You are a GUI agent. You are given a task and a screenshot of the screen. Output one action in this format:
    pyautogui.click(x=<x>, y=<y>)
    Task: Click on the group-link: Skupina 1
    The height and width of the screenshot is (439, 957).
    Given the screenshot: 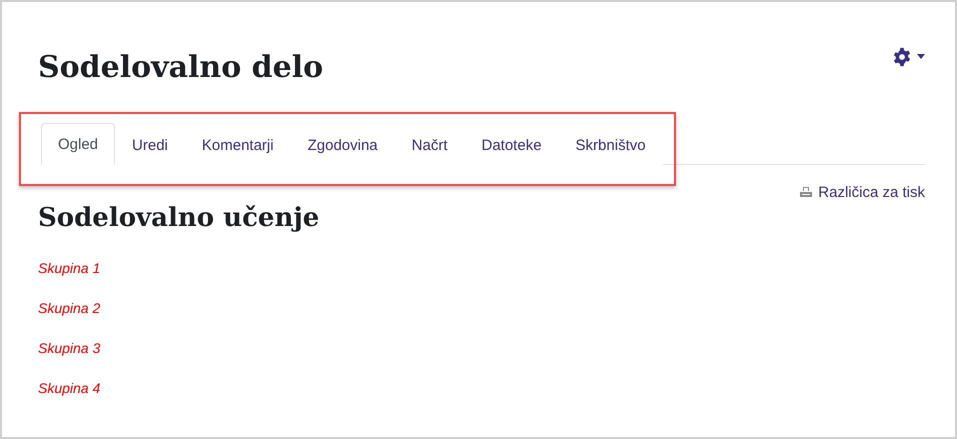 What is the action you would take?
    pyautogui.click(x=69, y=268)
    